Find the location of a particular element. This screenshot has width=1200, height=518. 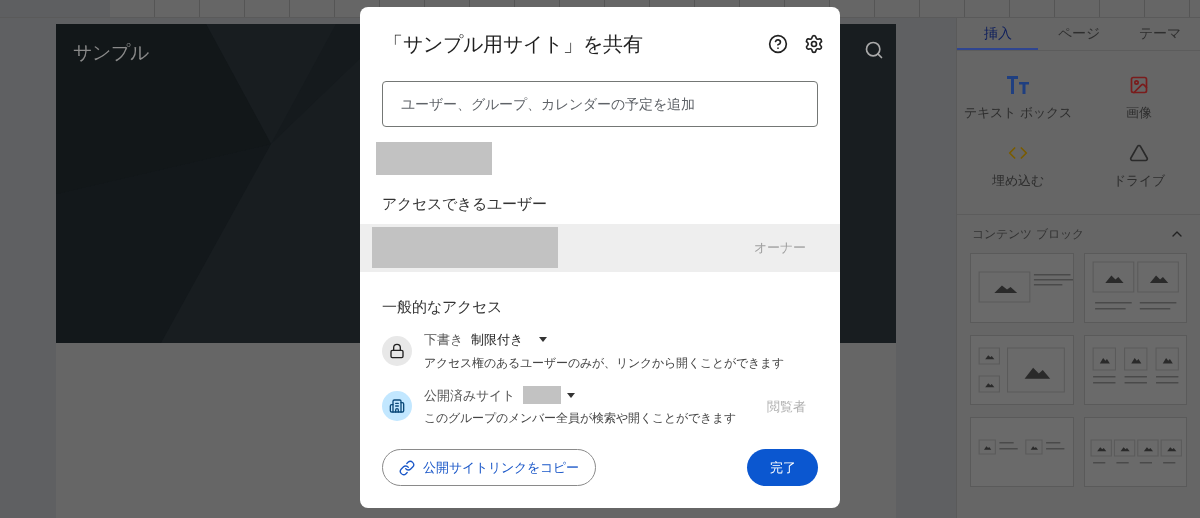

role-label: 閲覧者 is located at coordinates (786, 406).